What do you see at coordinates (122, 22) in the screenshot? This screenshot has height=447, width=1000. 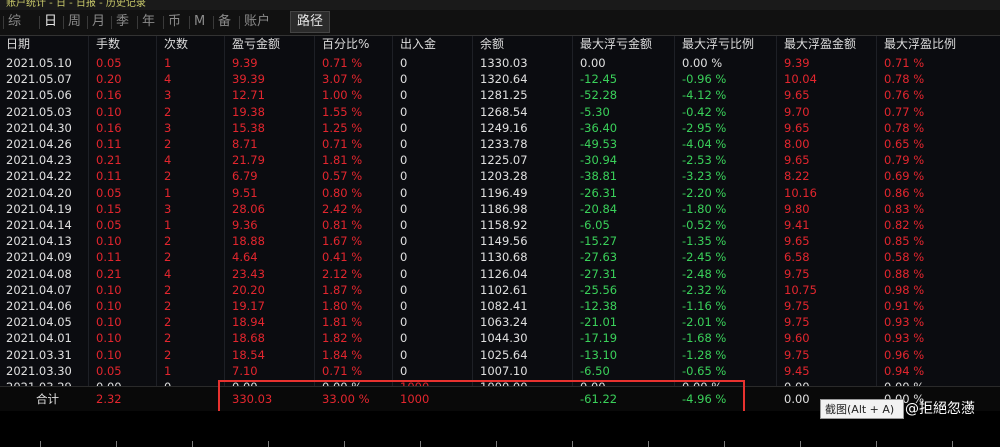 I see `tab-5: 季` at bounding box center [122, 22].